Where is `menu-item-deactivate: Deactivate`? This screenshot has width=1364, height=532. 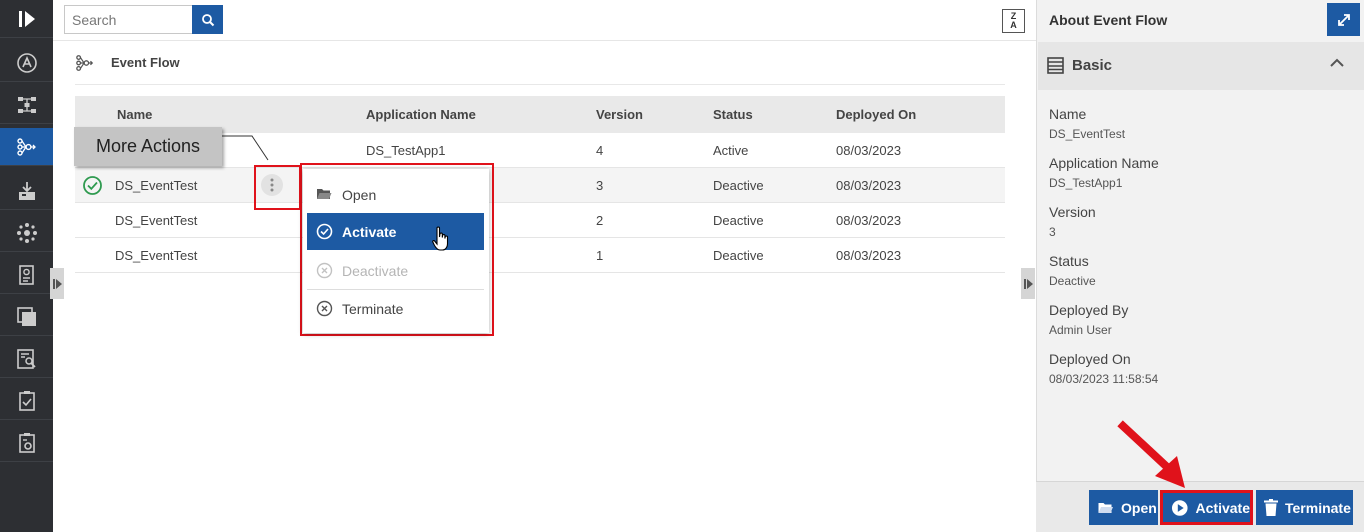 menu-item-deactivate: Deactivate is located at coordinates (395, 270).